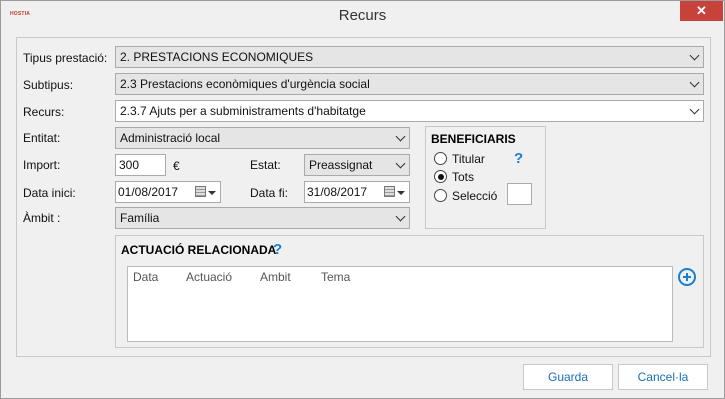 Image resolution: width=725 pixels, height=399 pixels. What do you see at coordinates (262, 138) in the screenshot?
I see `entitat-select: Administració local` at bounding box center [262, 138].